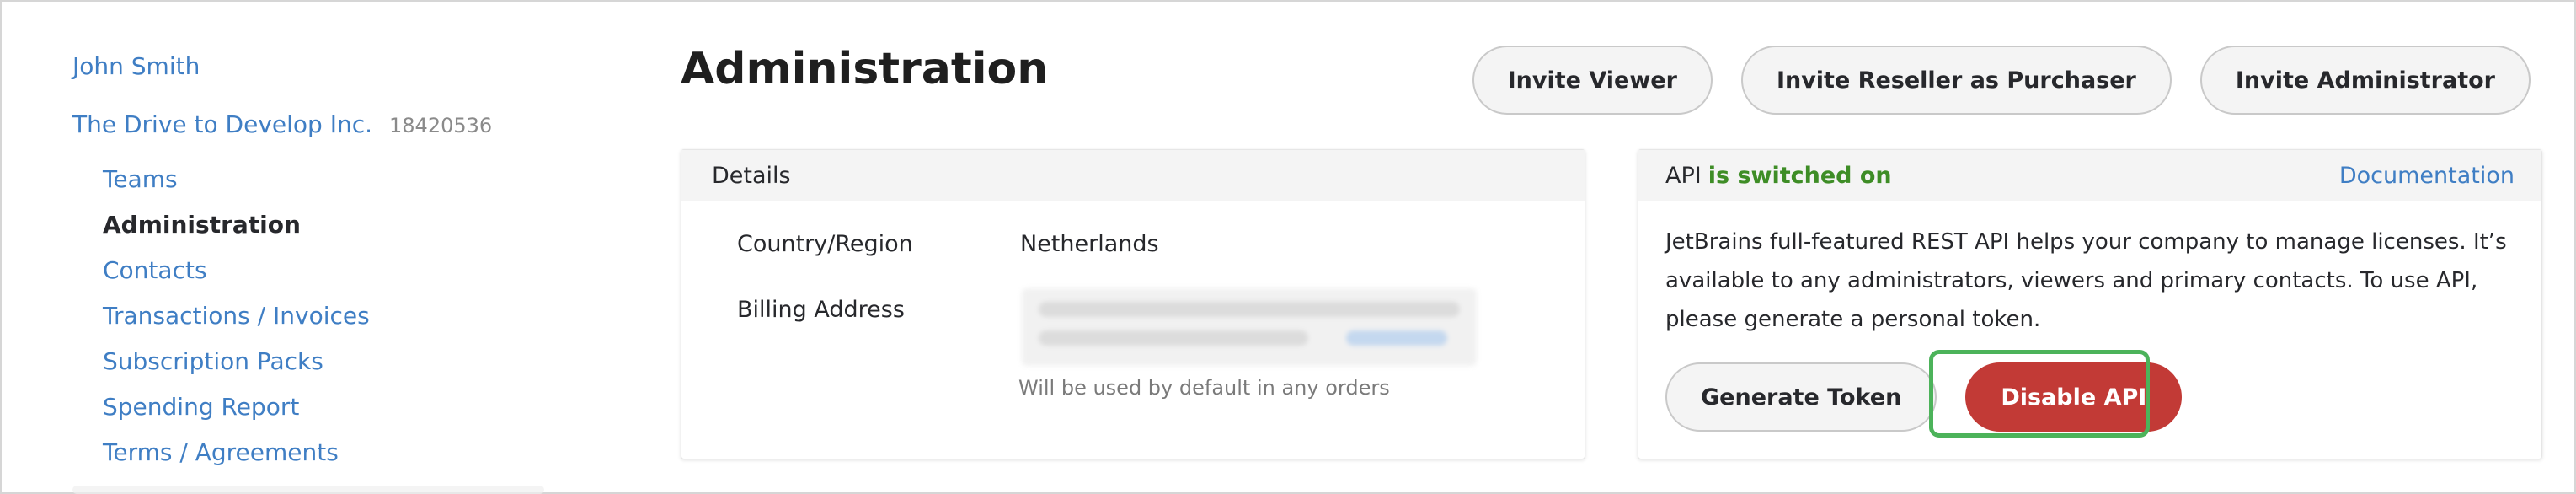 The height and width of the screenshot is (494, 2576). I want to click on sidebar-item-contacts: Contacts, so click(323, 270).